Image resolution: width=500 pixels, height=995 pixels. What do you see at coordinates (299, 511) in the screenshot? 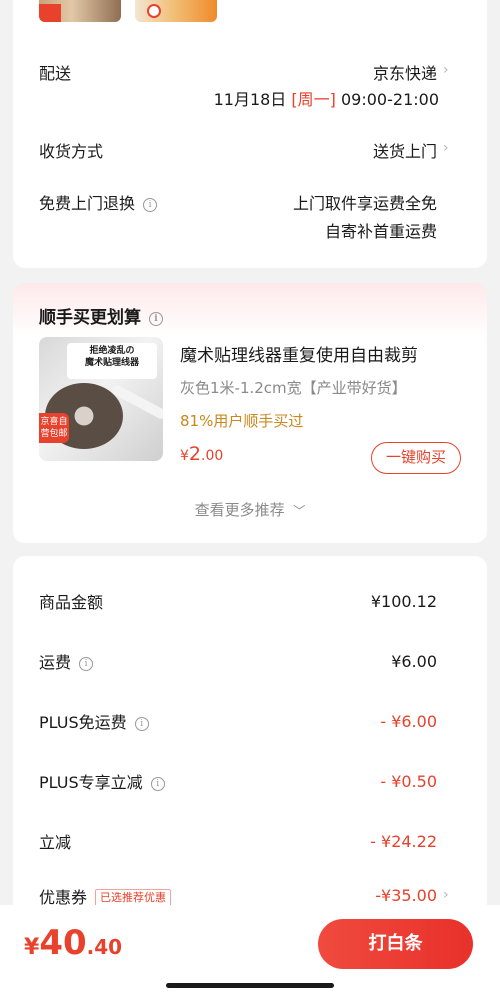
I see `chevron-down-icon: ﹀` at bounding box center [299, 511].